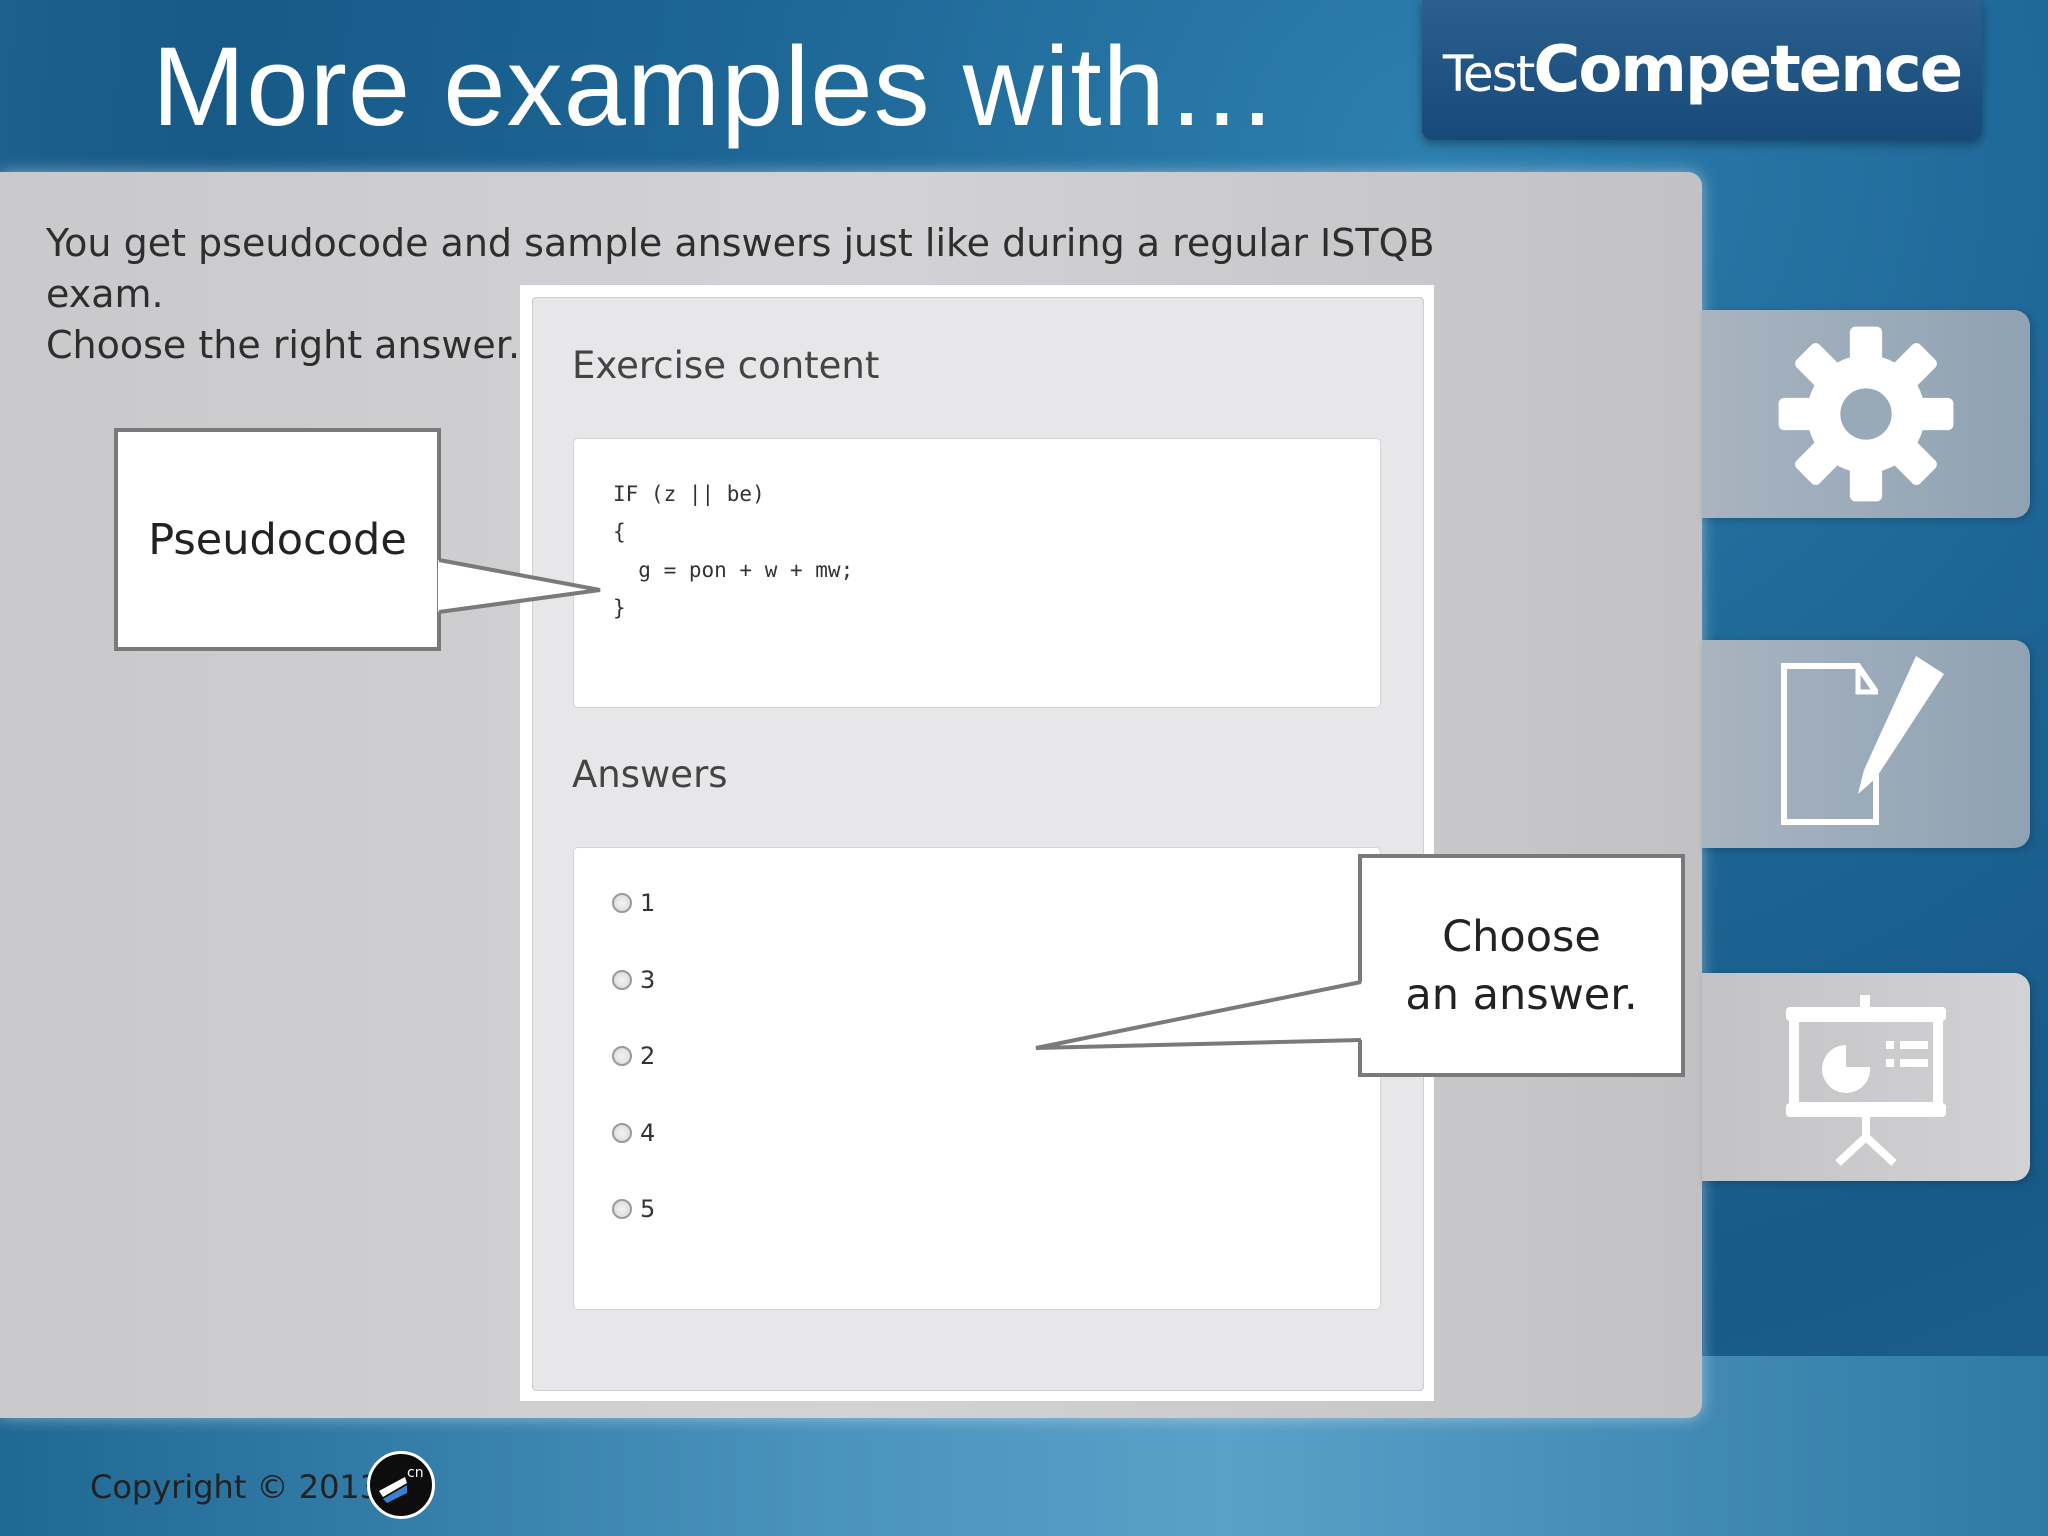 This screenshot has width=2048, height=1536. I want to click on presentation-icon, so click(1866, 1080).